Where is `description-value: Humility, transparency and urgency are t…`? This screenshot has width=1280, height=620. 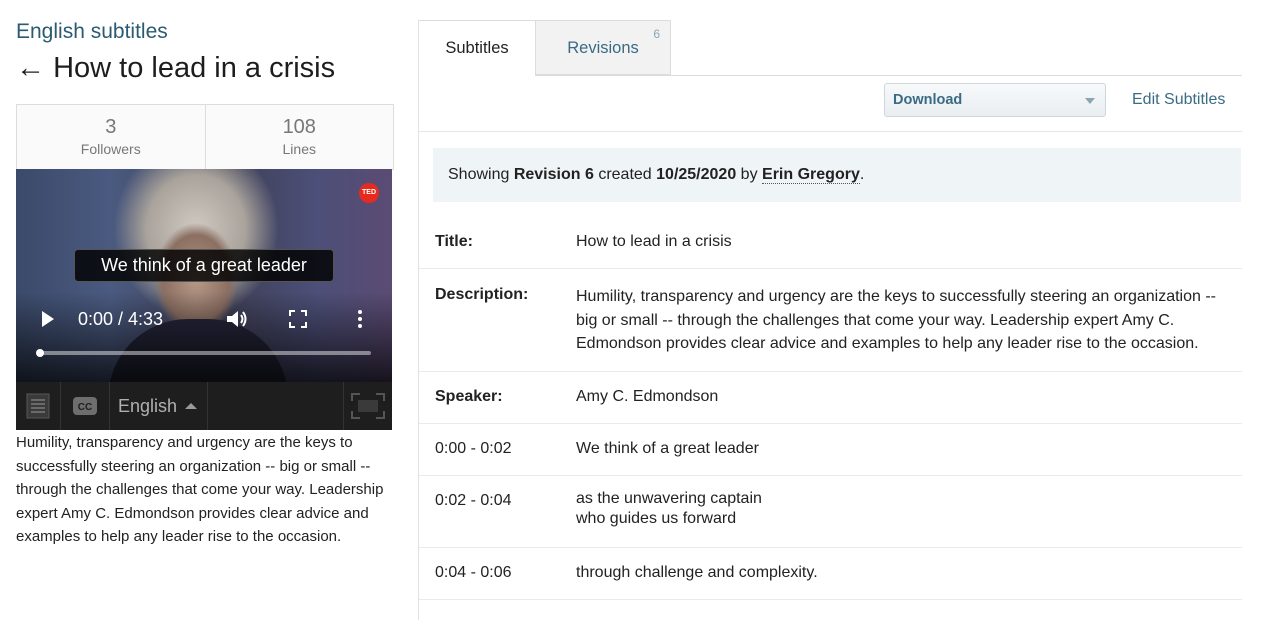 description-value: Humility, transparency and urgency are t… is located at coordinates (896, 320).